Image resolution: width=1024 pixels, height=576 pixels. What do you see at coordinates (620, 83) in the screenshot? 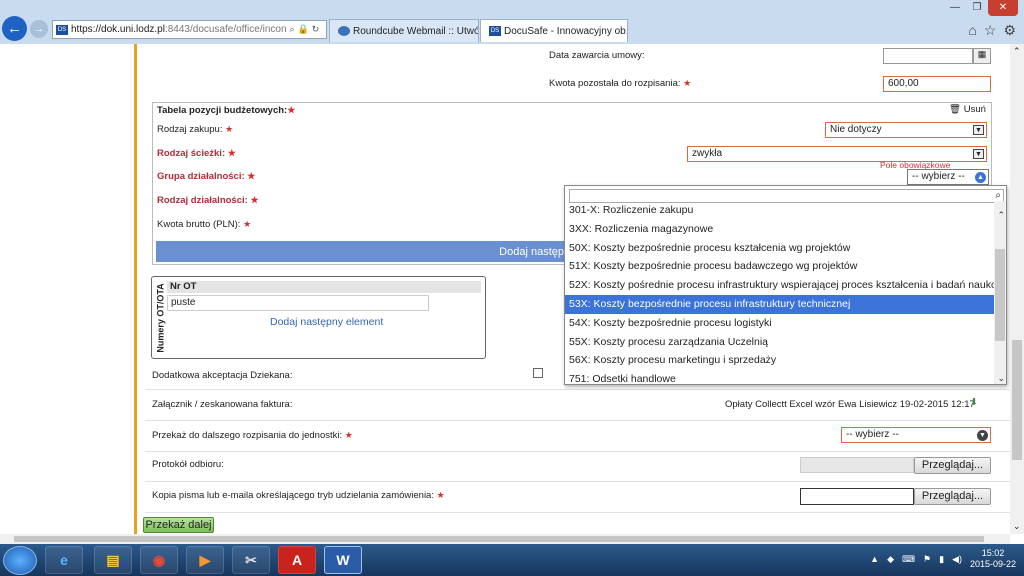
I see `kwota-pozostala-label: Kwota pozostała do rozpisania: ★` at bounding box center [620, 83].